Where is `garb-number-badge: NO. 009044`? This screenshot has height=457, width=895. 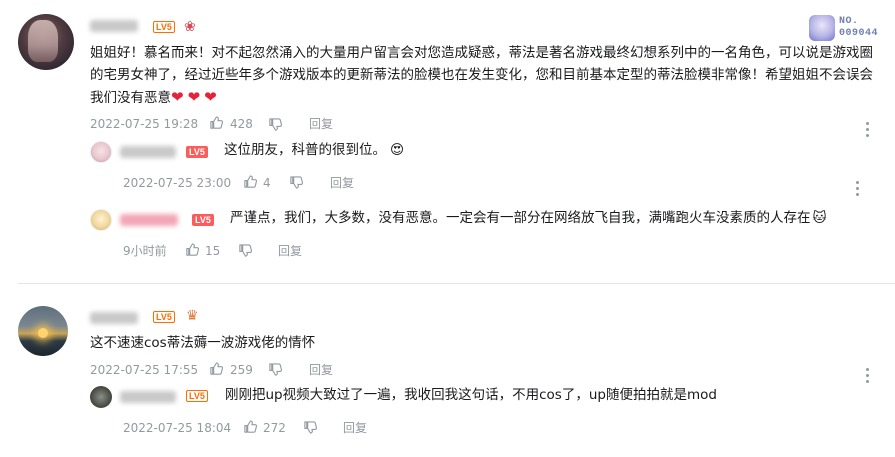 garb-number-badge: NO. 009044 is located at coordinates (845, 29).